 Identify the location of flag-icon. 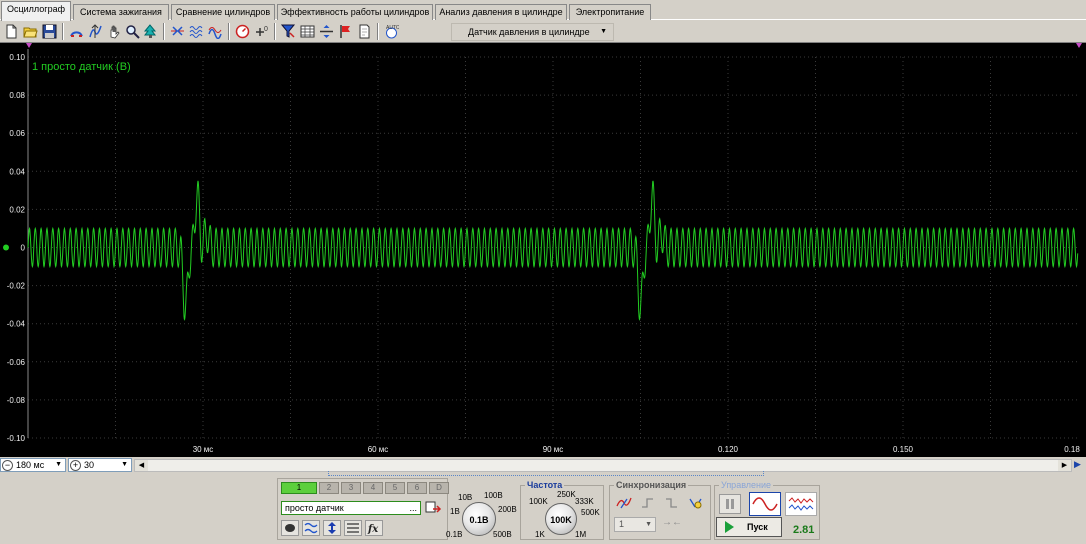
(345, 31).